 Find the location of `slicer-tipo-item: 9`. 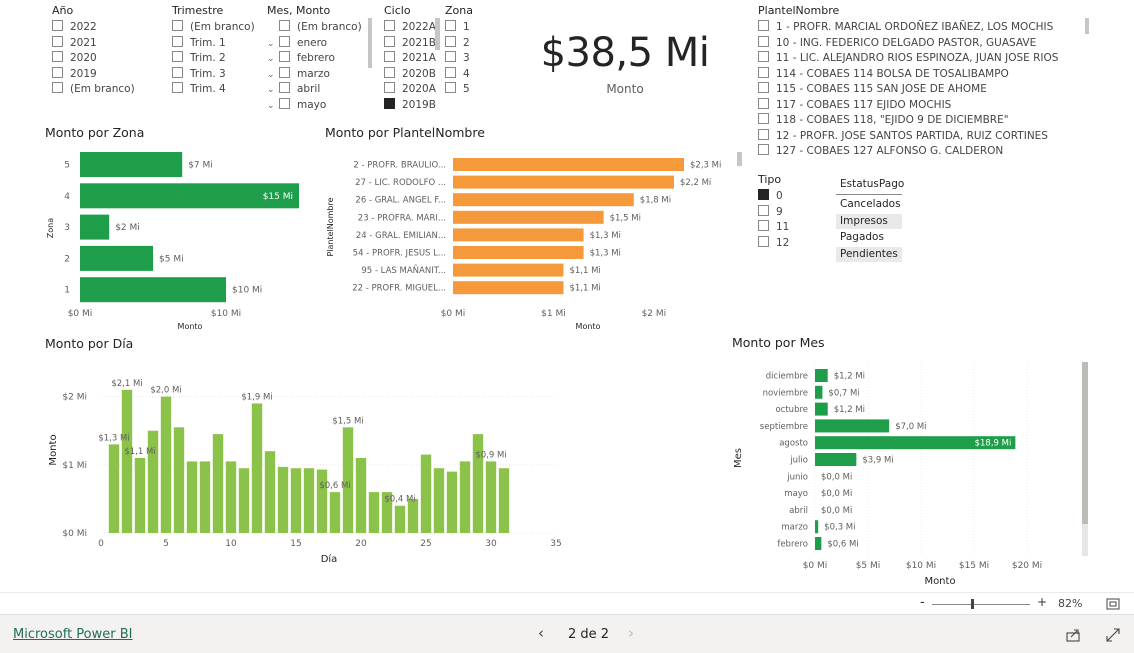

slicer-tipo-item: 9 is located at coordinates (770, 212).